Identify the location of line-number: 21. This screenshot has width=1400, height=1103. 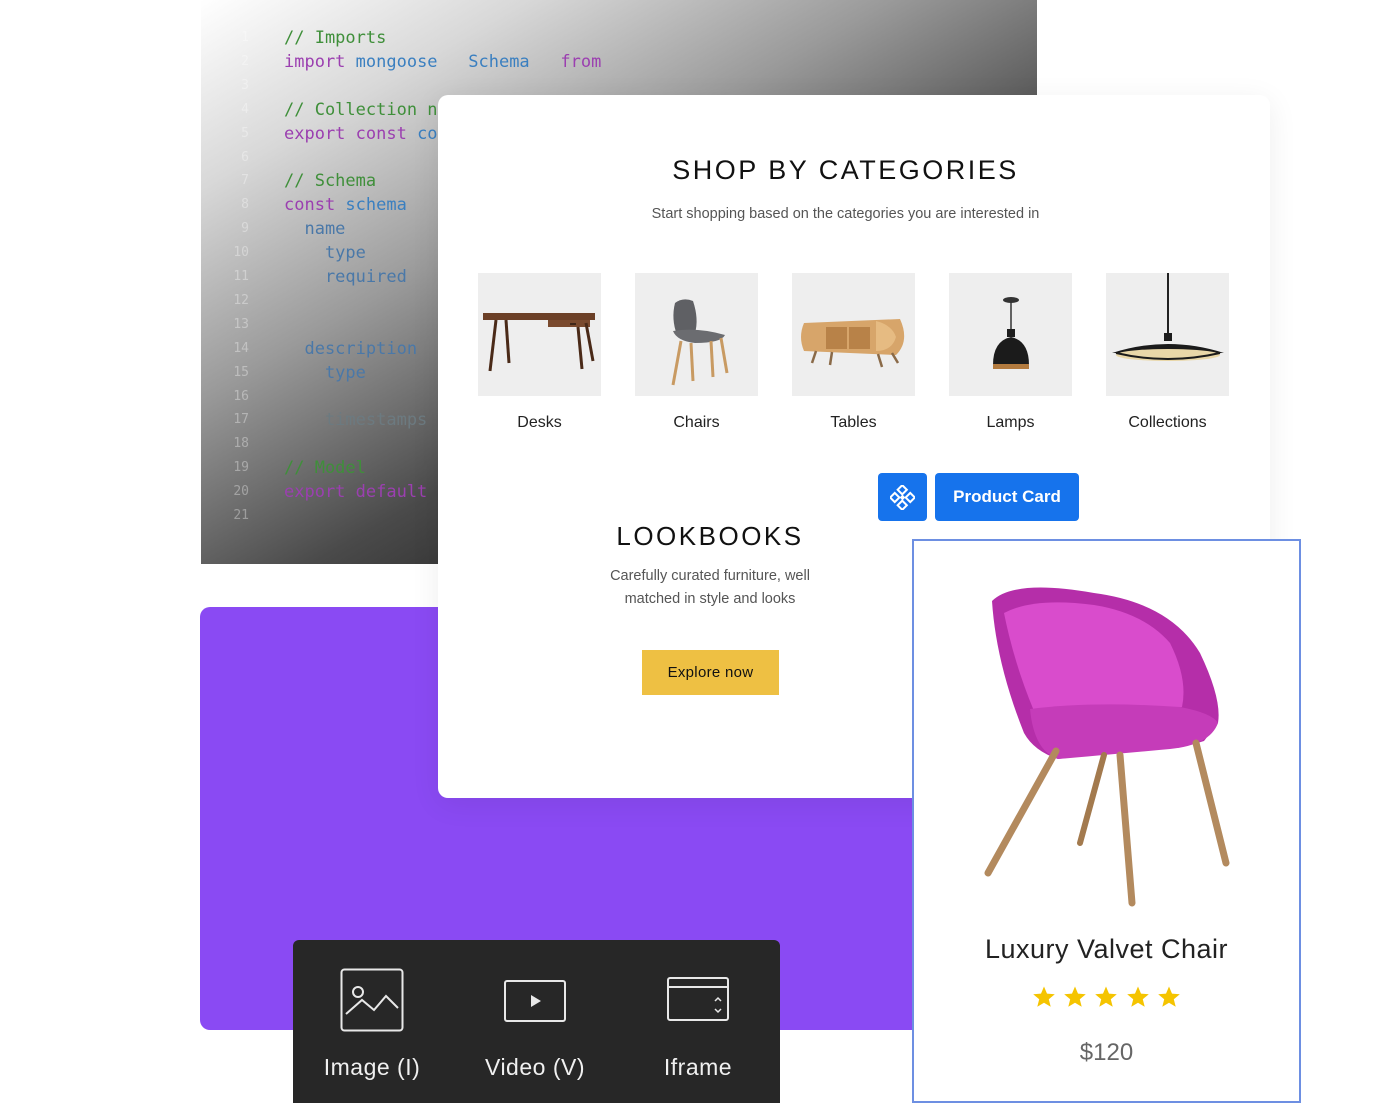
(241, 515).